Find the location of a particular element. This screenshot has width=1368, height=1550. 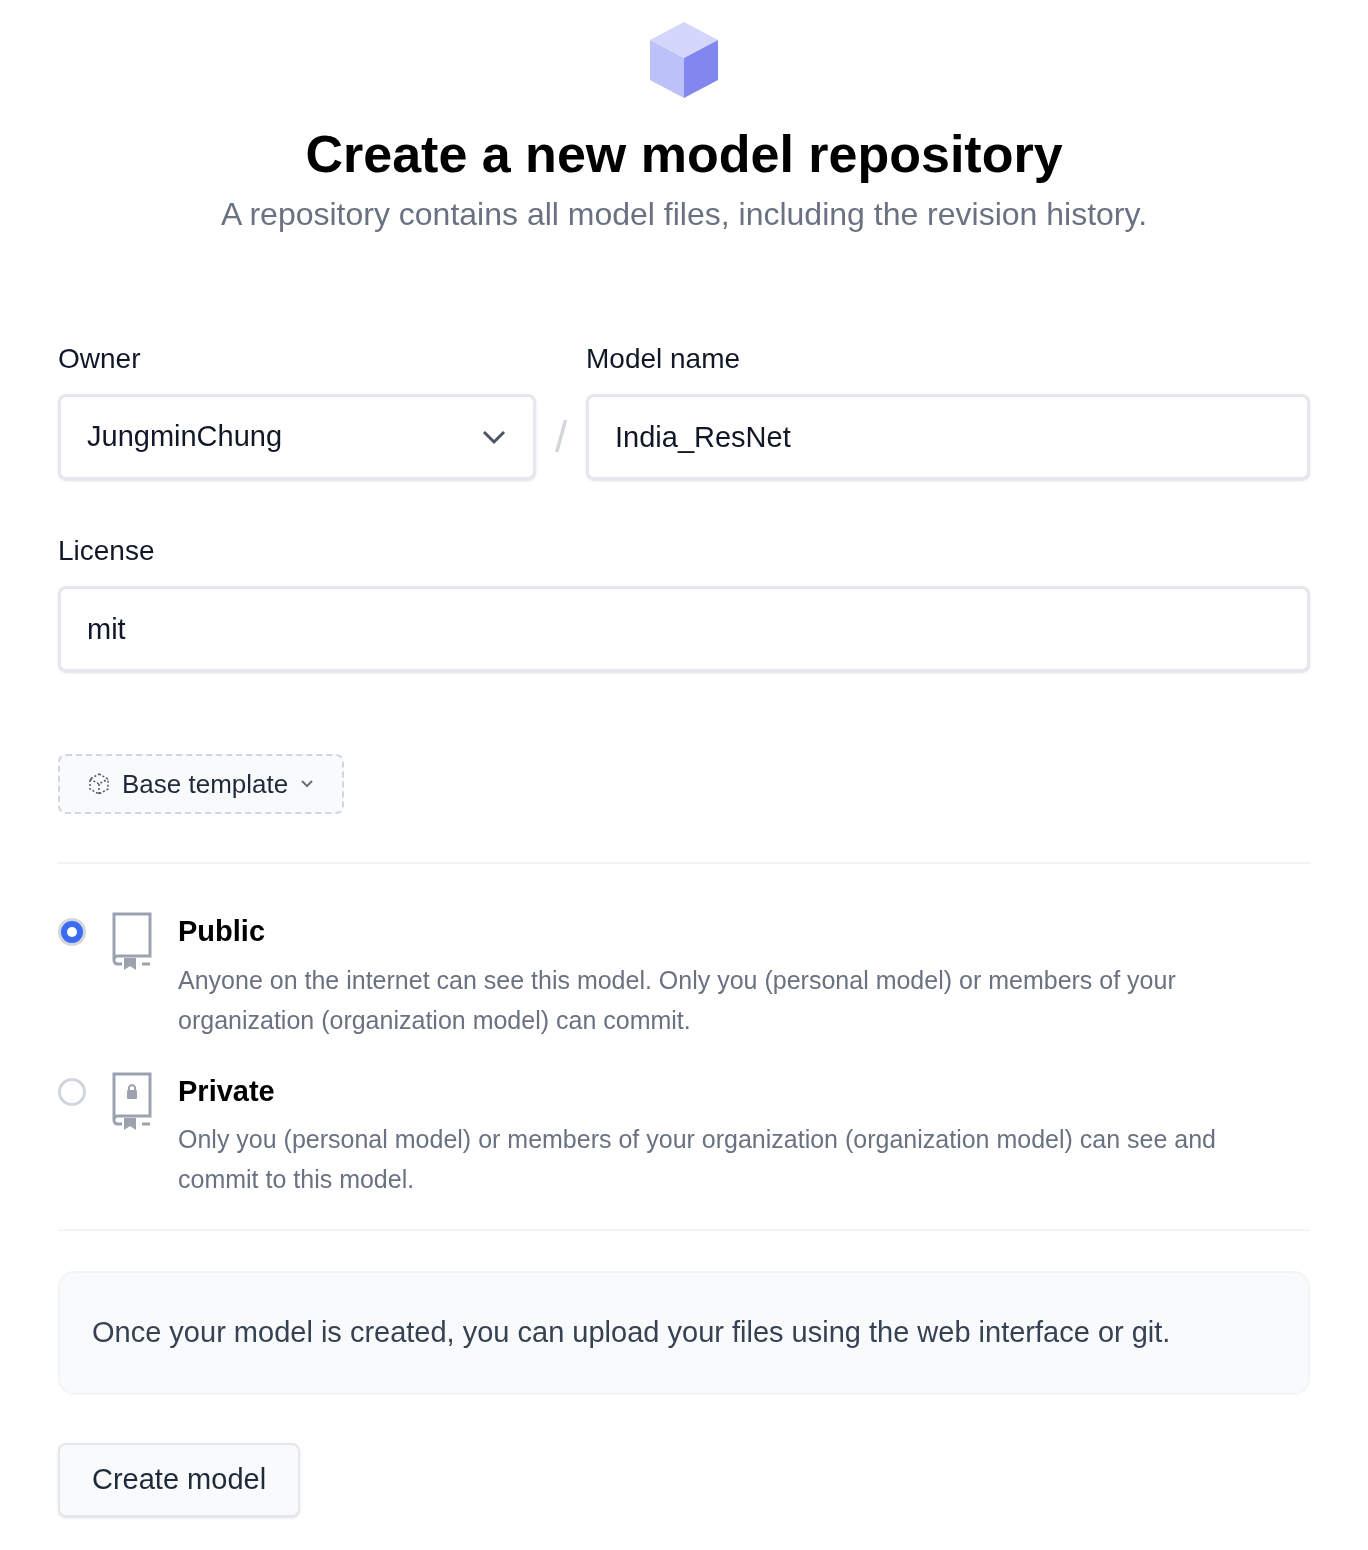

option-title: Private is located at coordinates (227, 1091).